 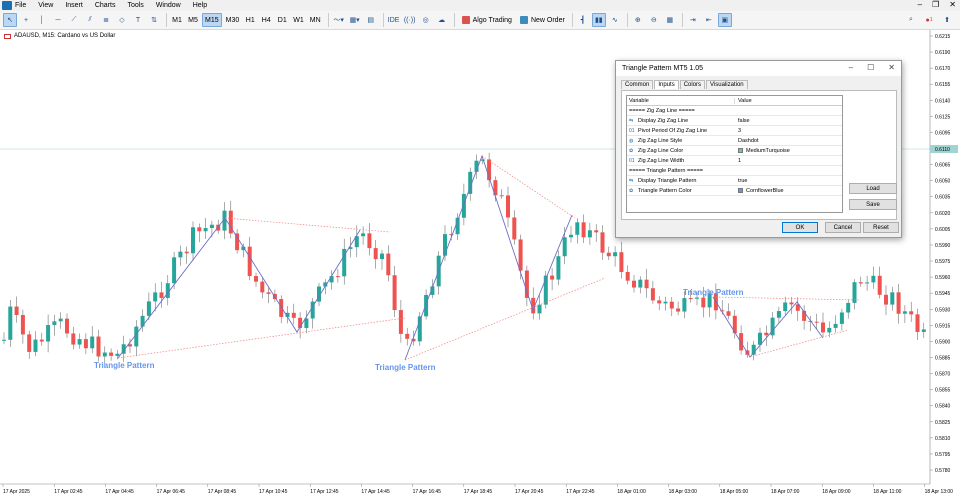 I want to click on templates-icon: ▤, so click(x=371, y=20).